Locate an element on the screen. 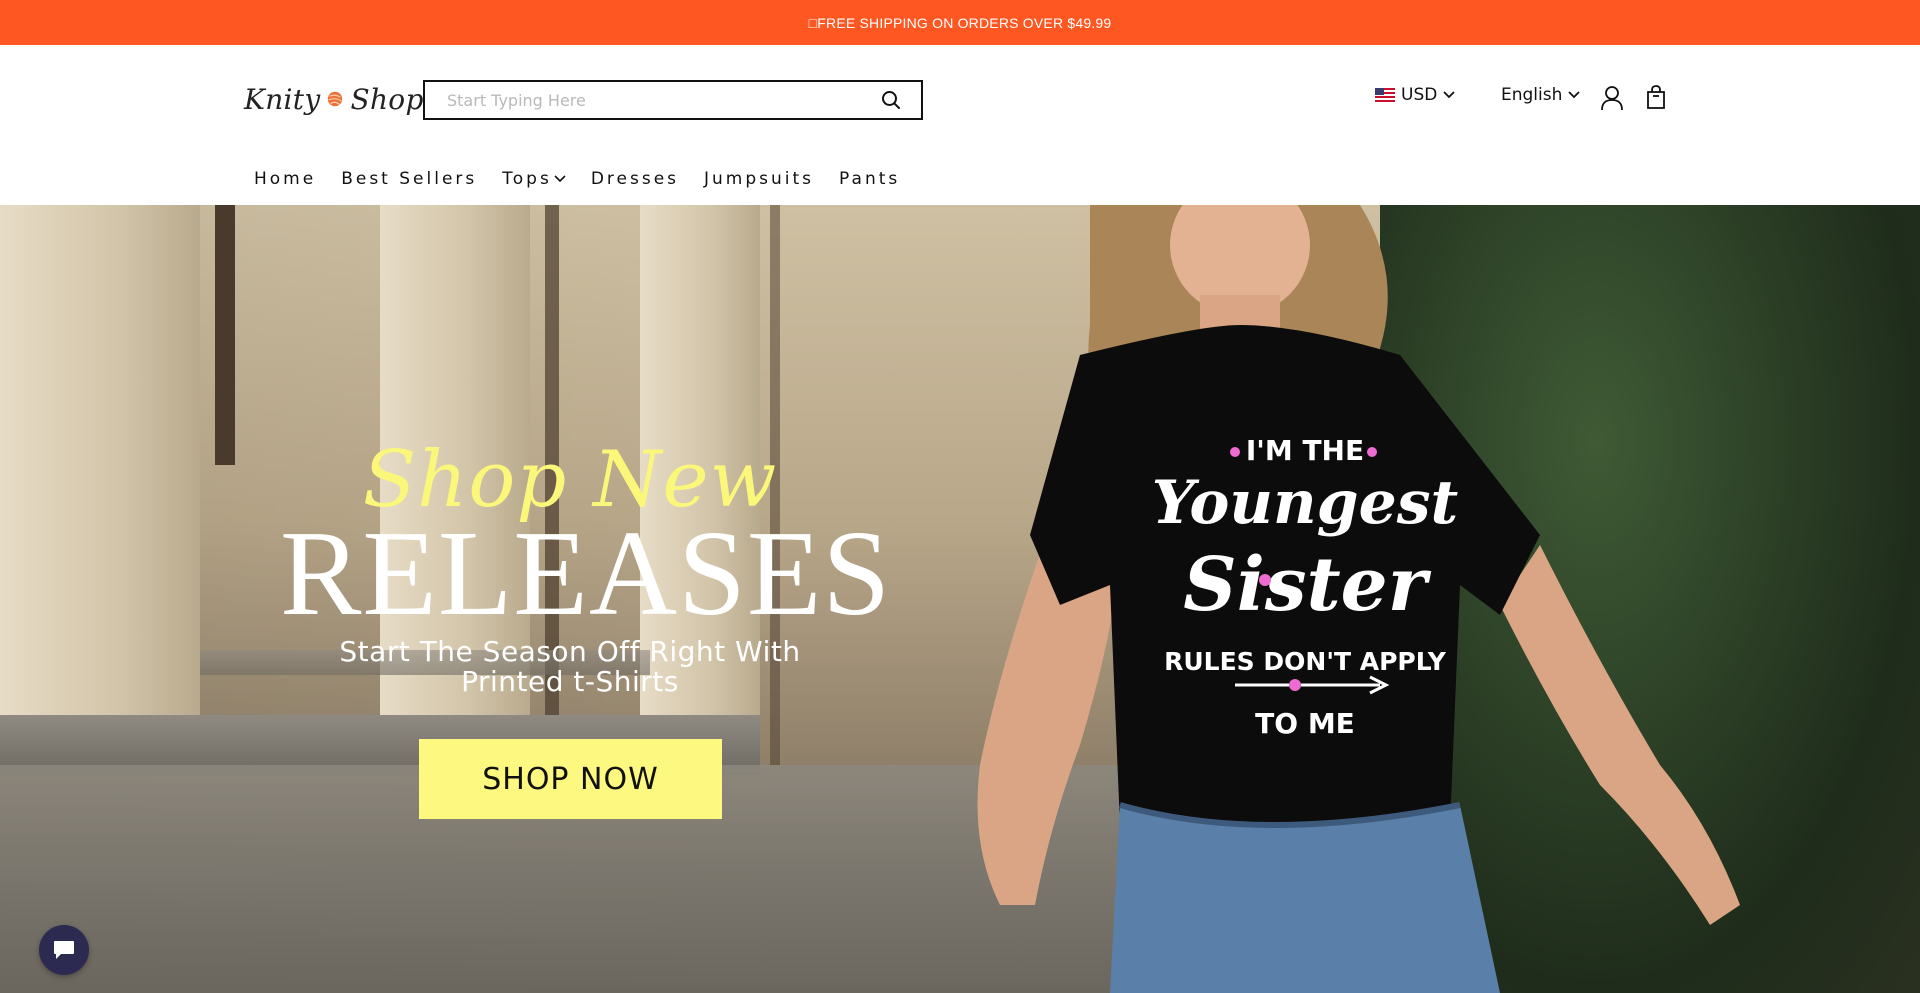  nav-label: Tops is located at coordinates (527, 179).